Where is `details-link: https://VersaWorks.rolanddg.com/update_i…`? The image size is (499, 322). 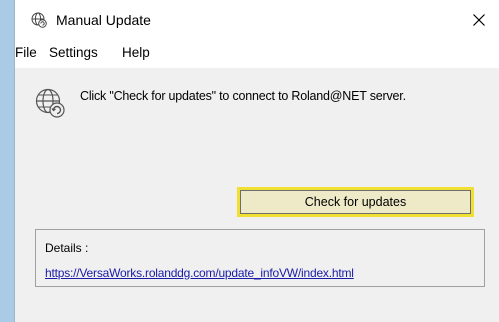
details-link: https://VersaWorks.rolanddg.com/update_i… is located at coordinates (199, 273).